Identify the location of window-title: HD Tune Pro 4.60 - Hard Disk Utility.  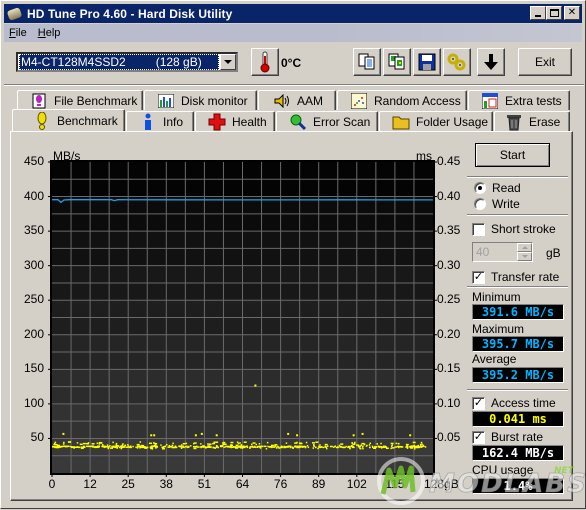
(130, 13).